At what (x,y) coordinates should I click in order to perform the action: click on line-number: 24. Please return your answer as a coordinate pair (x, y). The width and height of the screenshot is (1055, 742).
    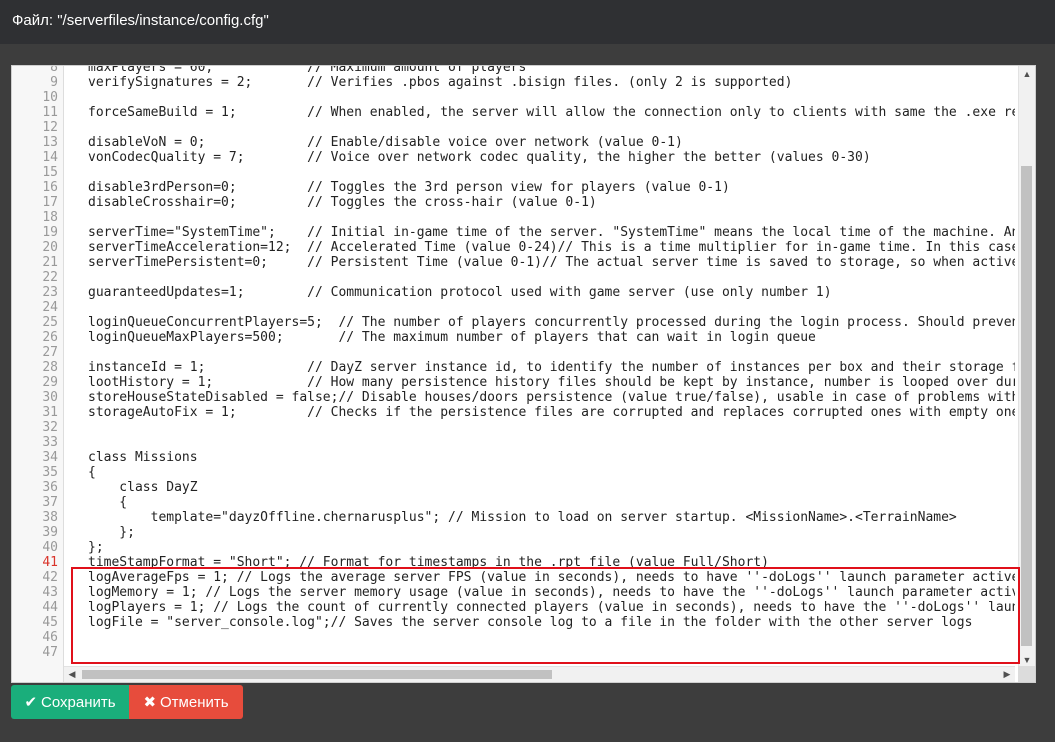
    Looking at the image, I should click on (50, 307).